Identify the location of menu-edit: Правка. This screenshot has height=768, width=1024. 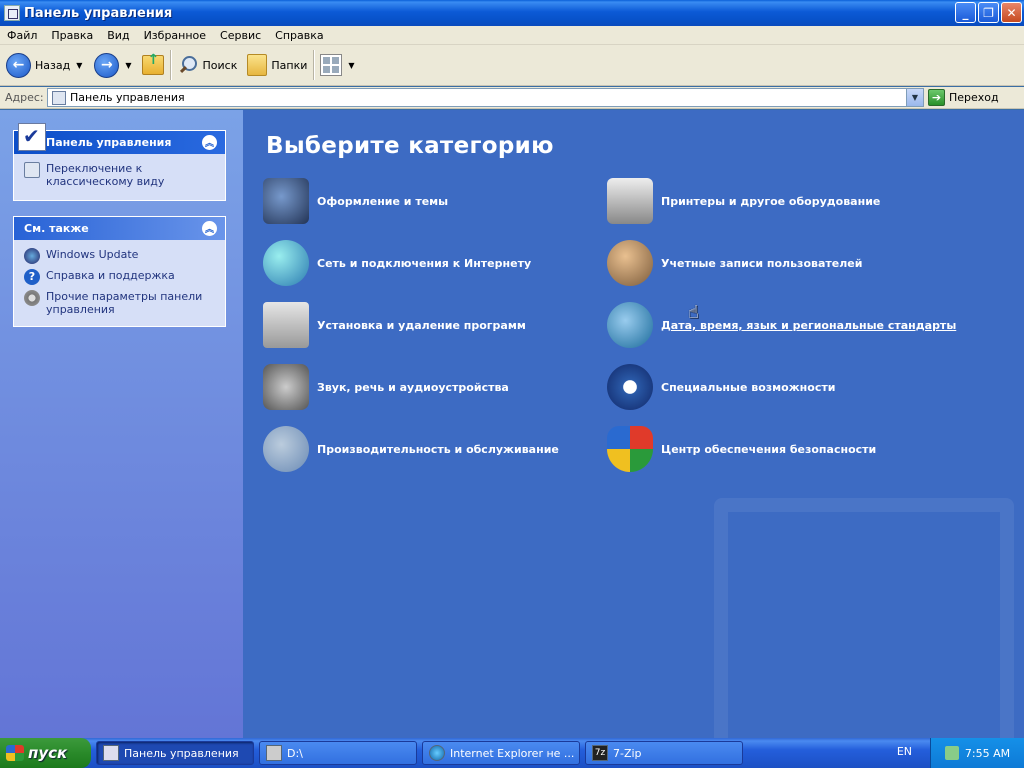
(72, 35).